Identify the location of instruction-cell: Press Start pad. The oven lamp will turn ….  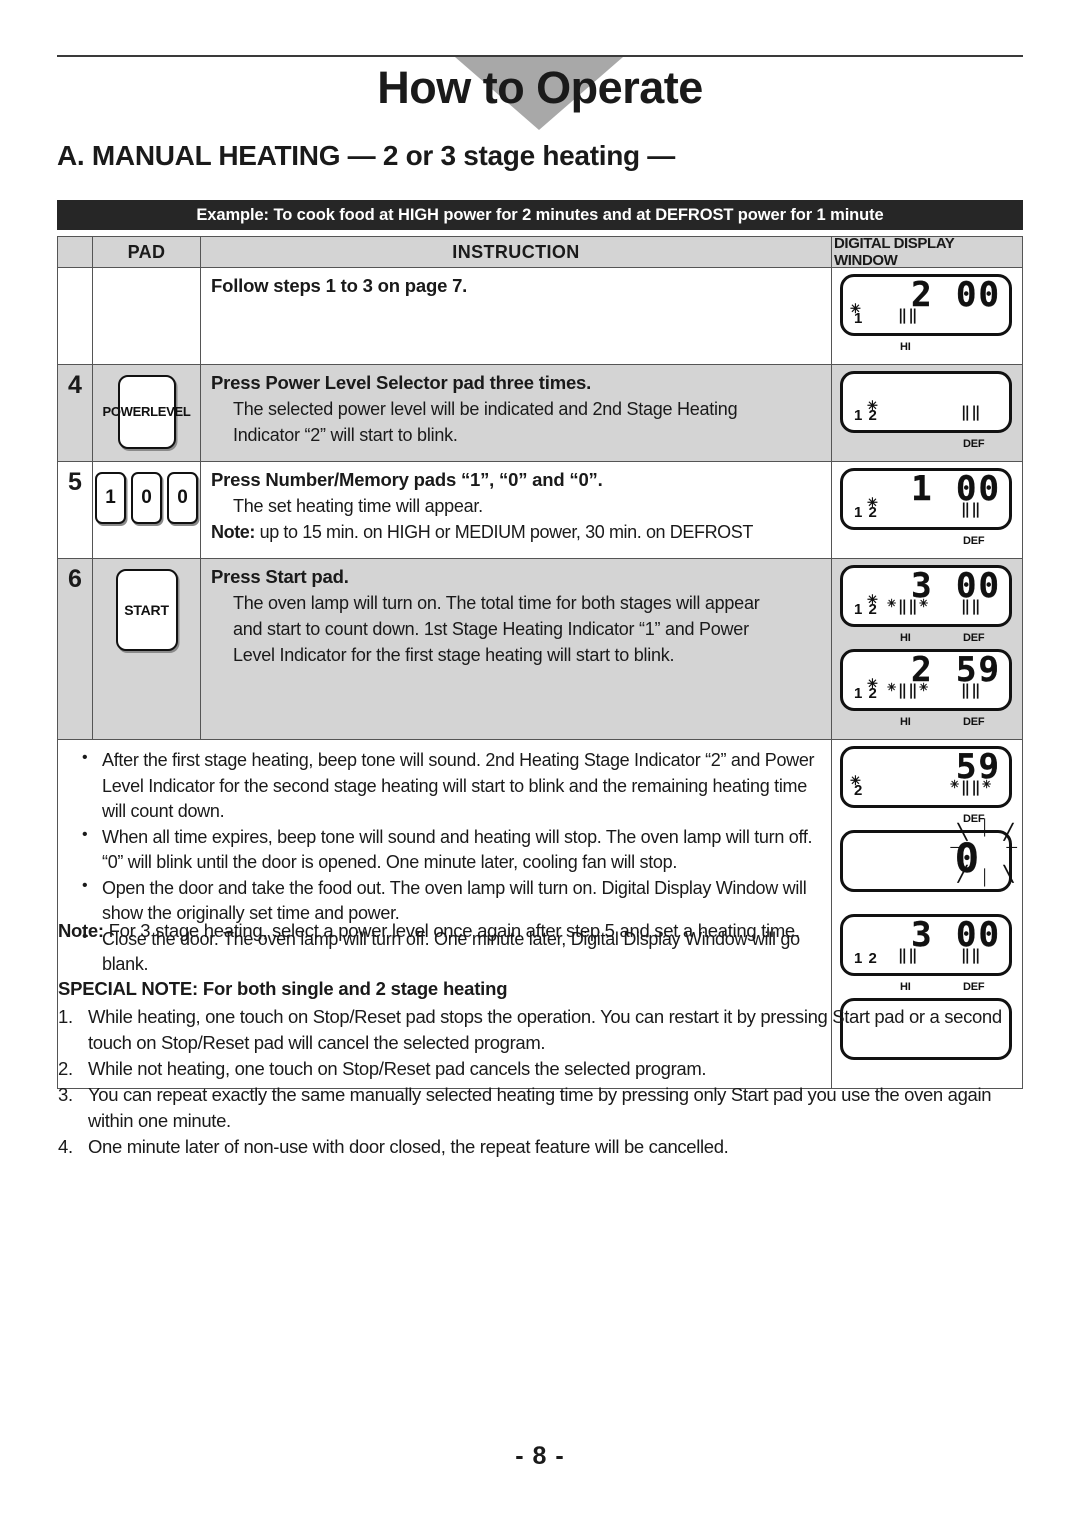
(516, 649).